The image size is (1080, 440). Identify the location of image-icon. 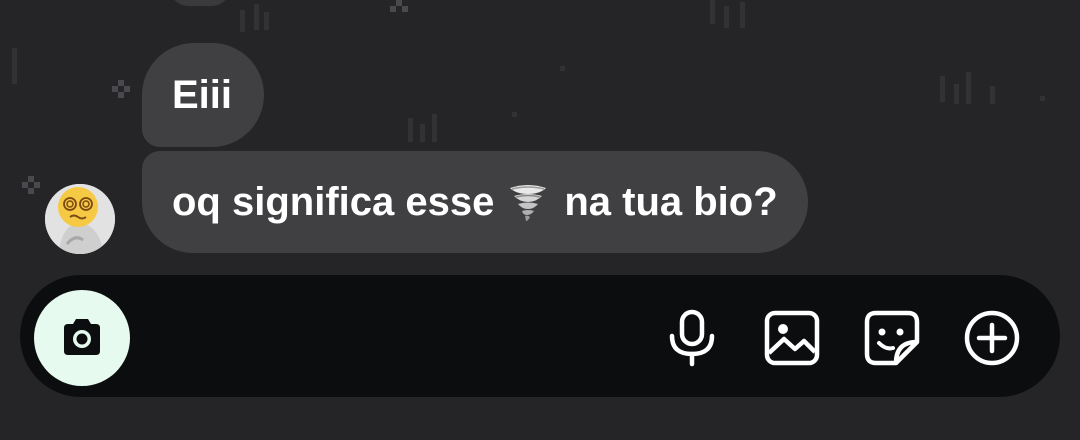
(792, 338).